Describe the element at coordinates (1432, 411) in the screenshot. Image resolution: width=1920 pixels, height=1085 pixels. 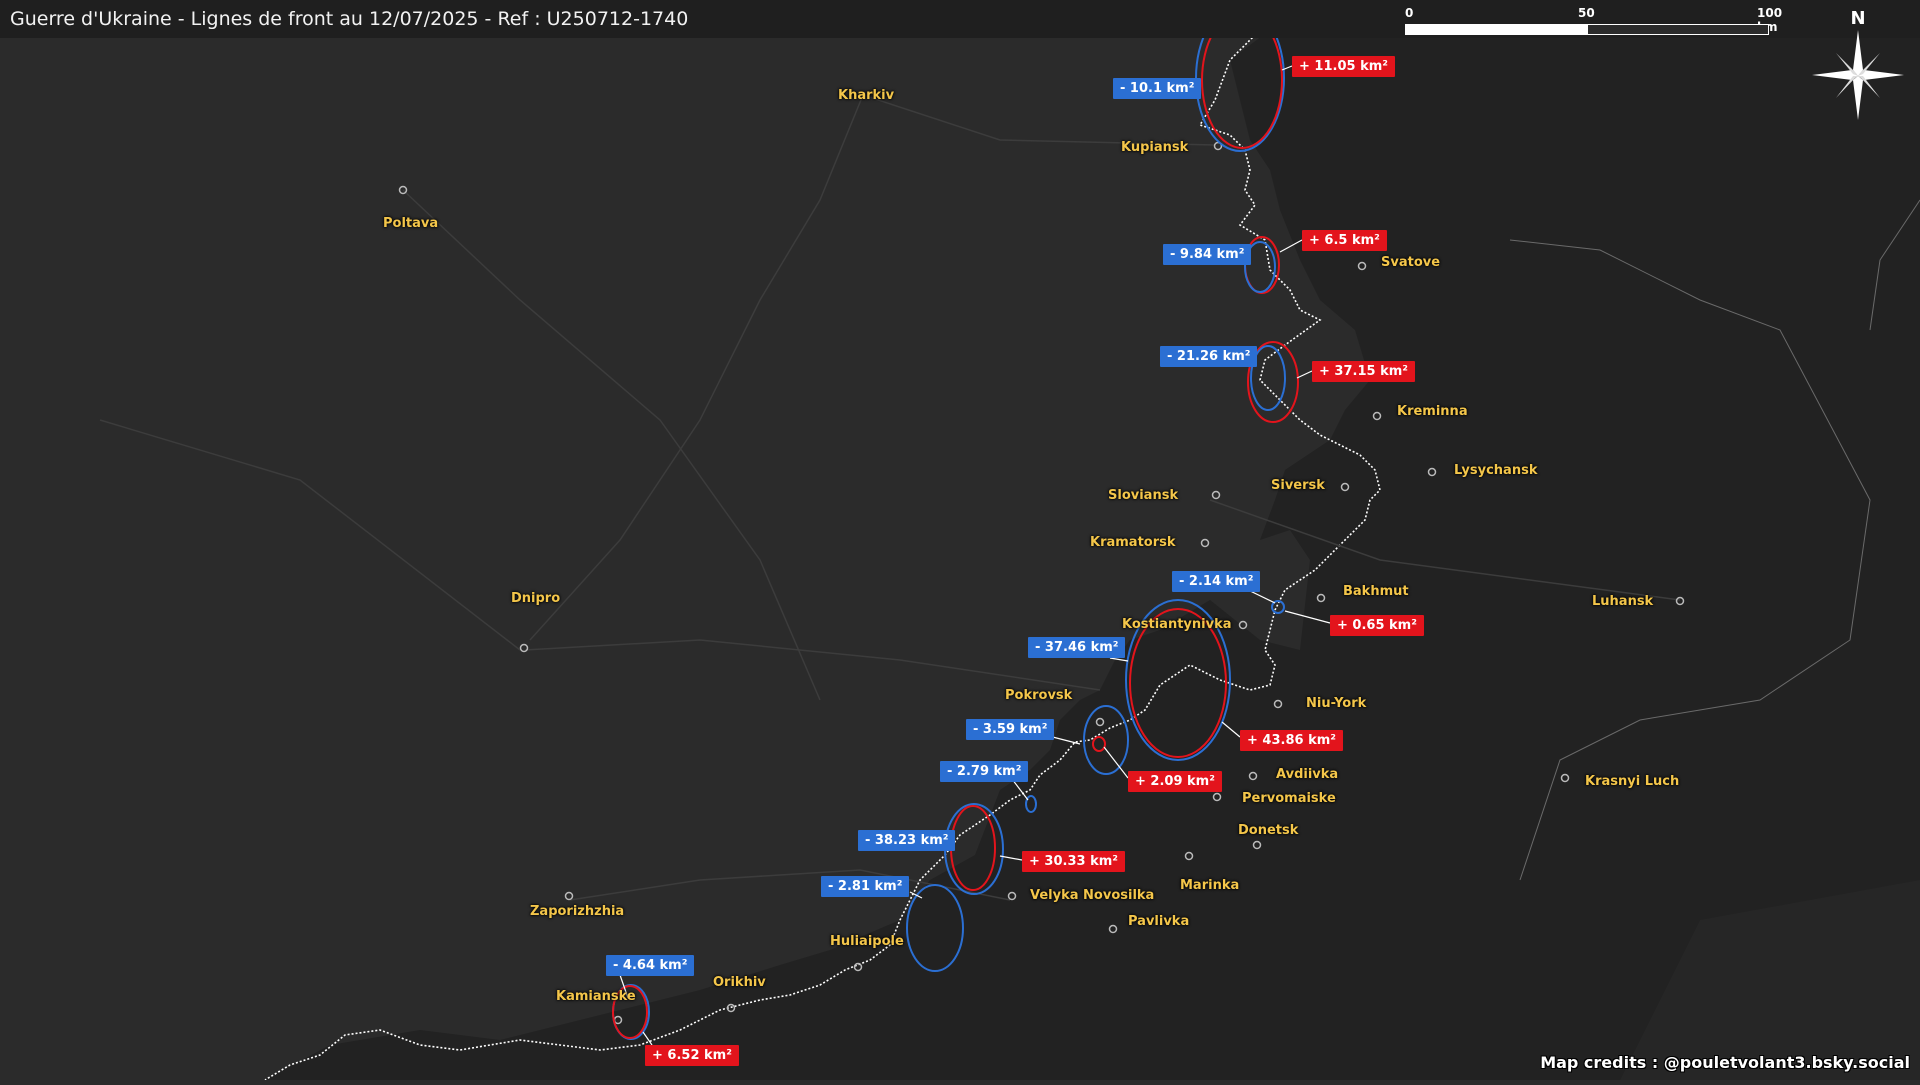
I see `city-label-kreminna: Kreminna` at that location.